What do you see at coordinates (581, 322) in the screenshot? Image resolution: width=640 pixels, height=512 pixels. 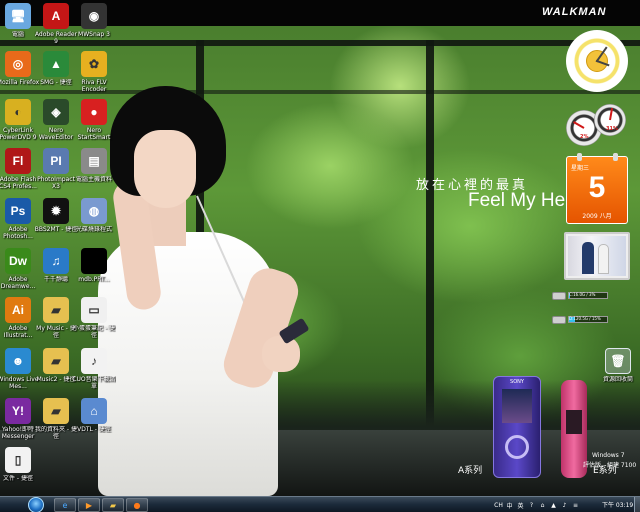 I see `drive-row: D:120.5G / 15%` at bounding box center [581, 322].